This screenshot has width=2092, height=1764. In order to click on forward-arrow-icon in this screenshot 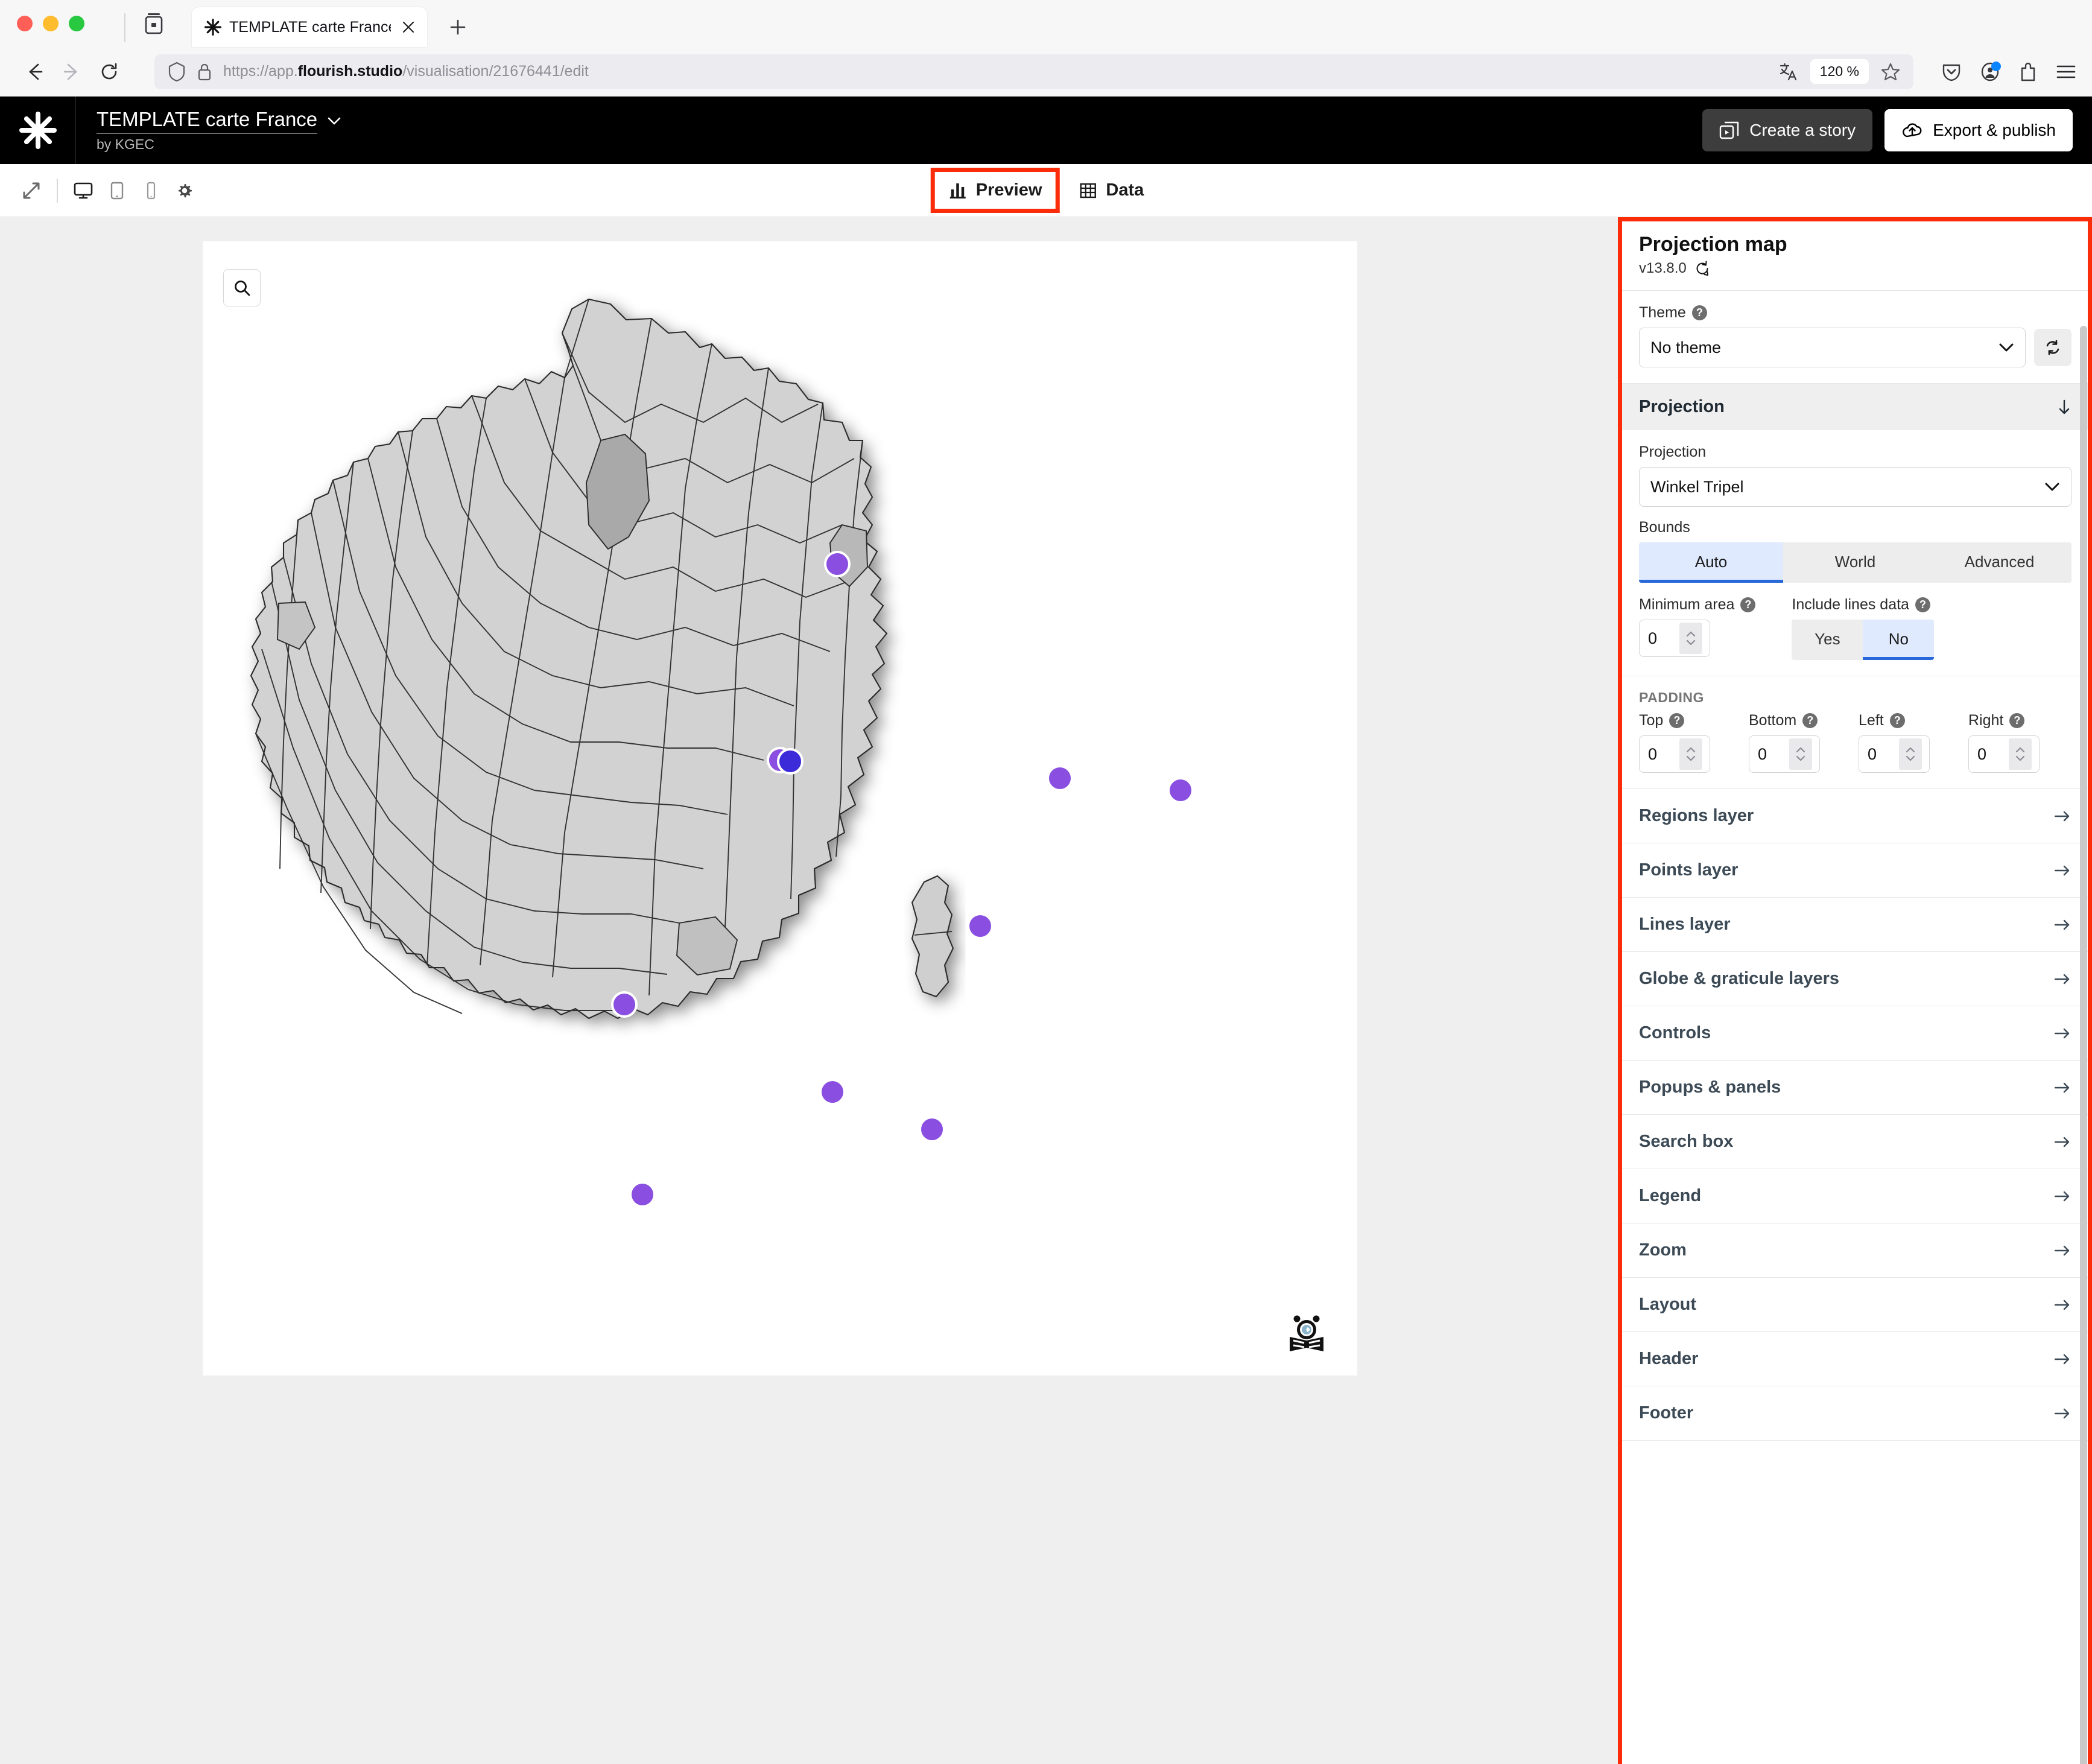, I will do `click(71, 71)`.